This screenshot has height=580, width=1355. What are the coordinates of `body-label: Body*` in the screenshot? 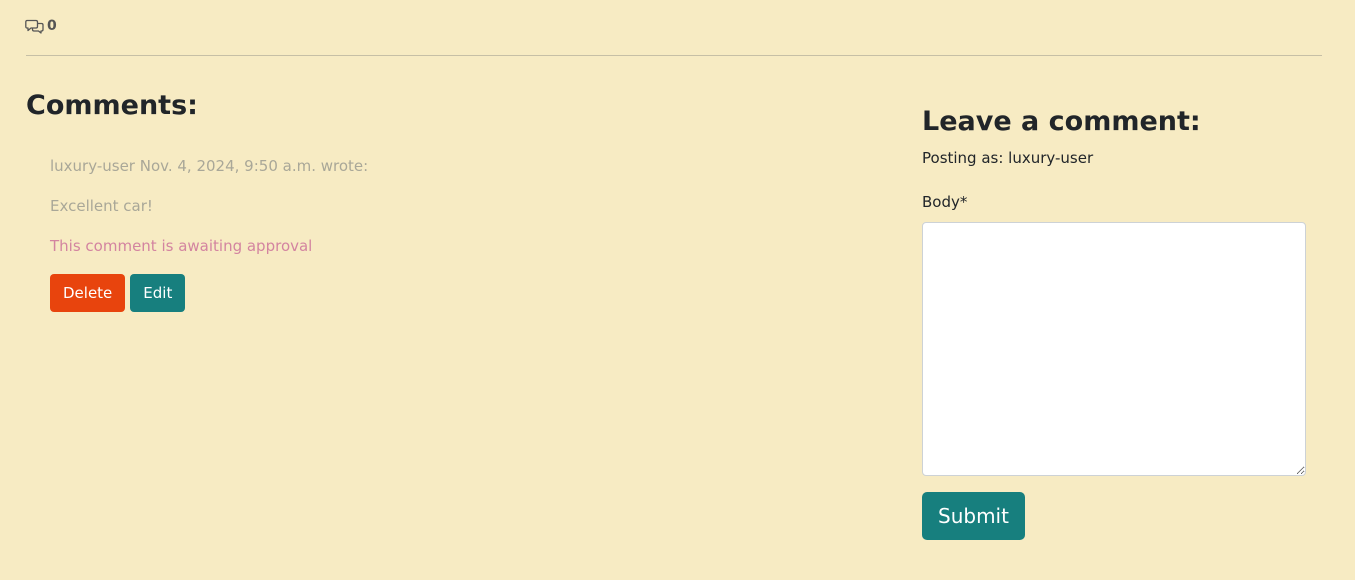 It's located at (945, 202).